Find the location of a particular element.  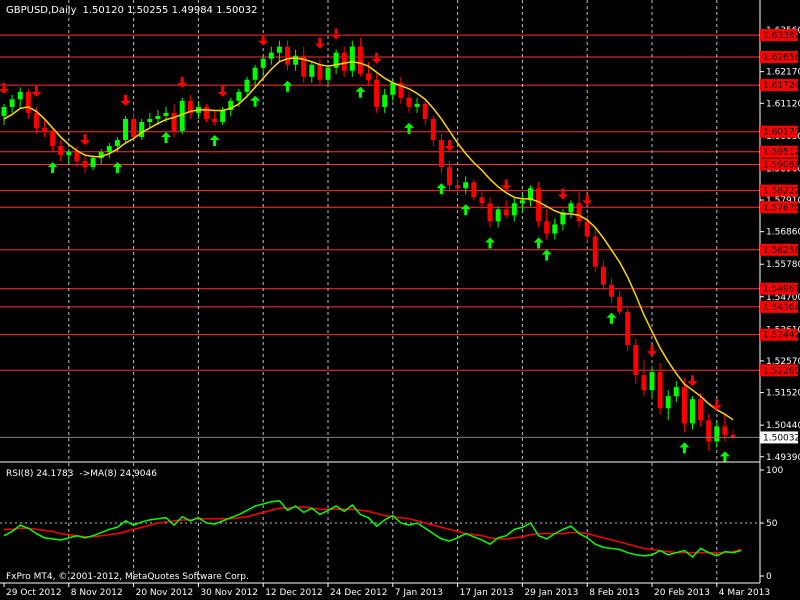

price-tick-label: 1.61120 is located at coordinates (783, 104).